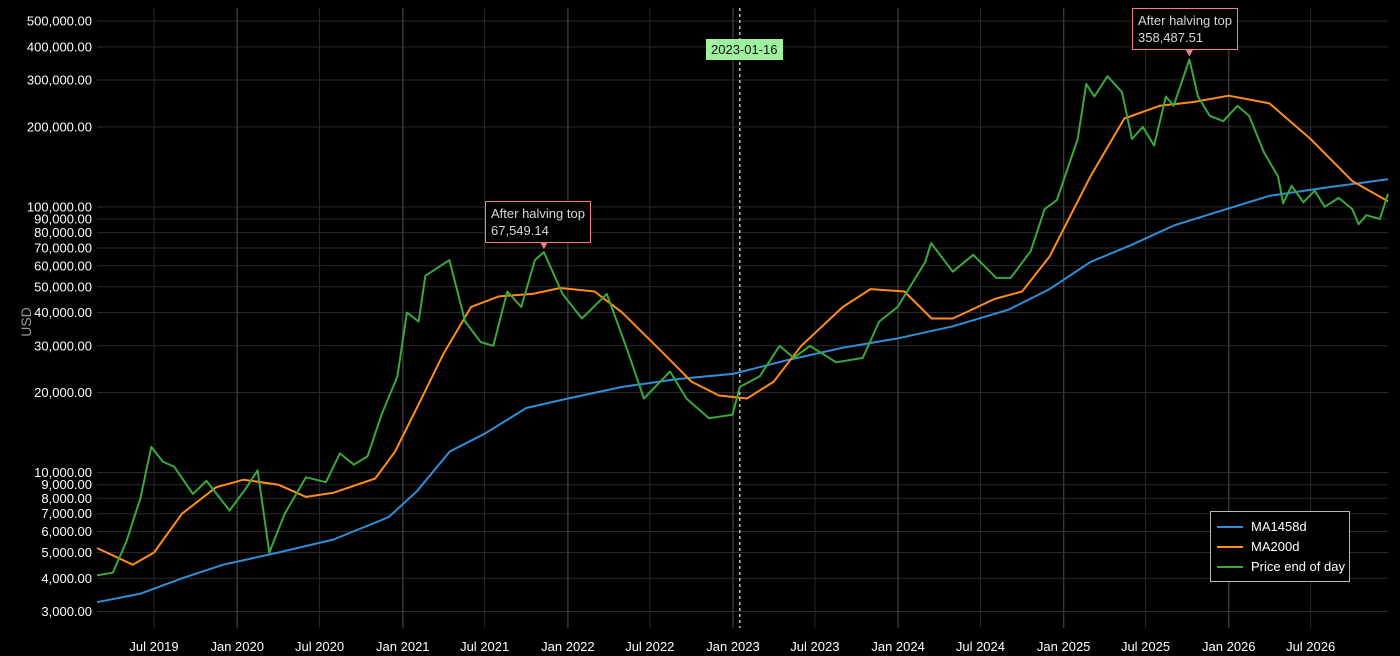 This screenshot has height=656, width=1400. Describe the element at coordinates (1229, 646) in the screenshot. I see `x-tick-label: Jan 2026` at that location.